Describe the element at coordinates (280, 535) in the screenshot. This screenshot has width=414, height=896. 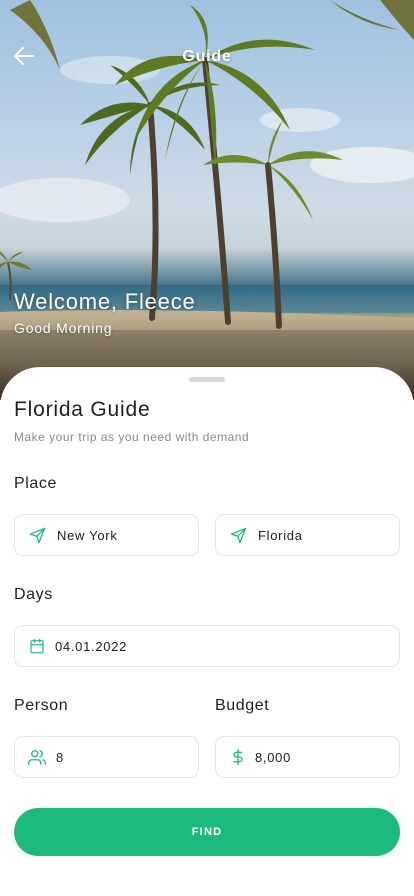
I see `place-to-value: Florida` at that location.